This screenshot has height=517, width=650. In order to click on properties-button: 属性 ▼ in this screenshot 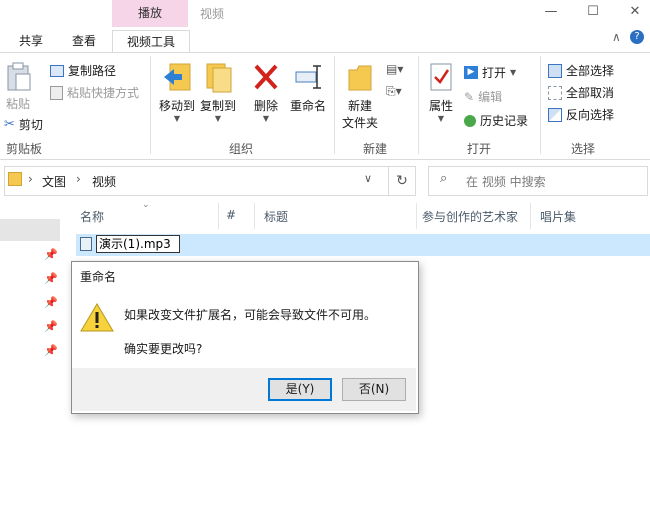, I will do `click(441, 91)`.